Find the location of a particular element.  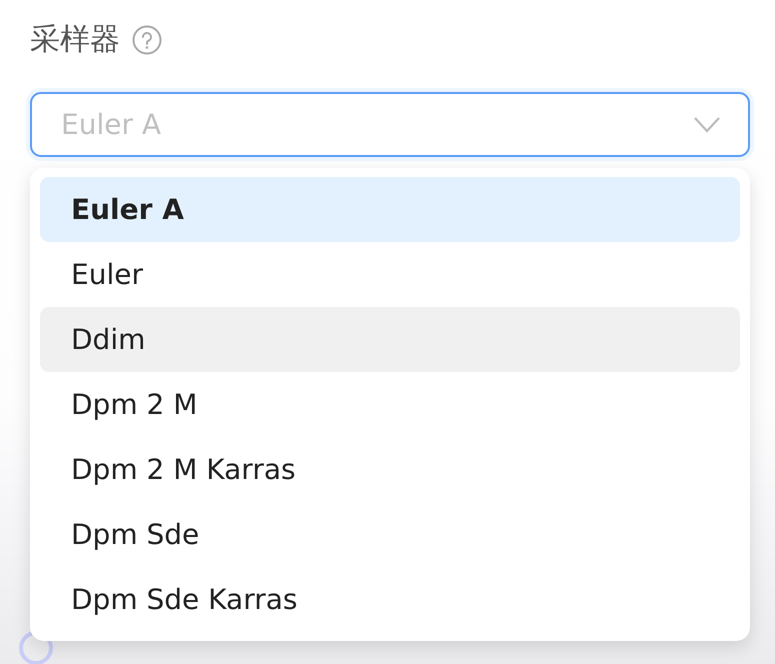

chevron-icon is located at coordinates (707, 124).